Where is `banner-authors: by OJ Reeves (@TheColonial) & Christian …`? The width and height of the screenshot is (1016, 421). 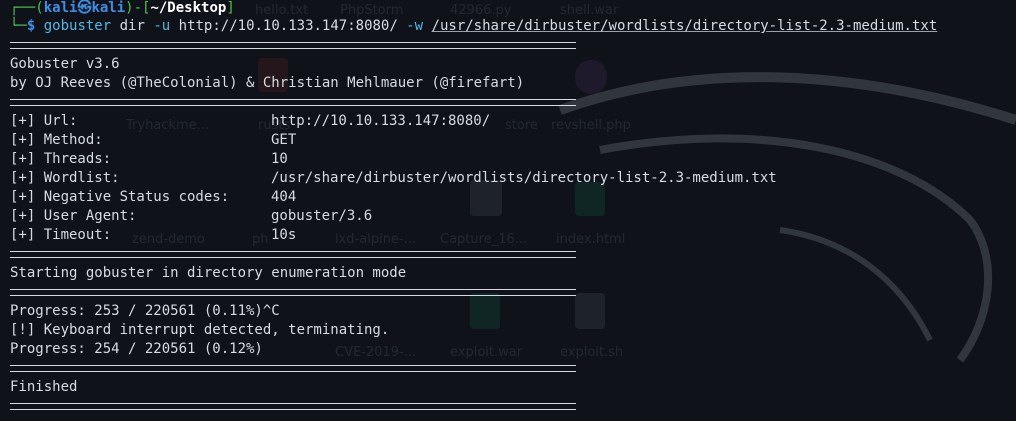 banner-authors: by OJ Reeves (@TheColonial) & Christian … is located at coordinates (267, 83).